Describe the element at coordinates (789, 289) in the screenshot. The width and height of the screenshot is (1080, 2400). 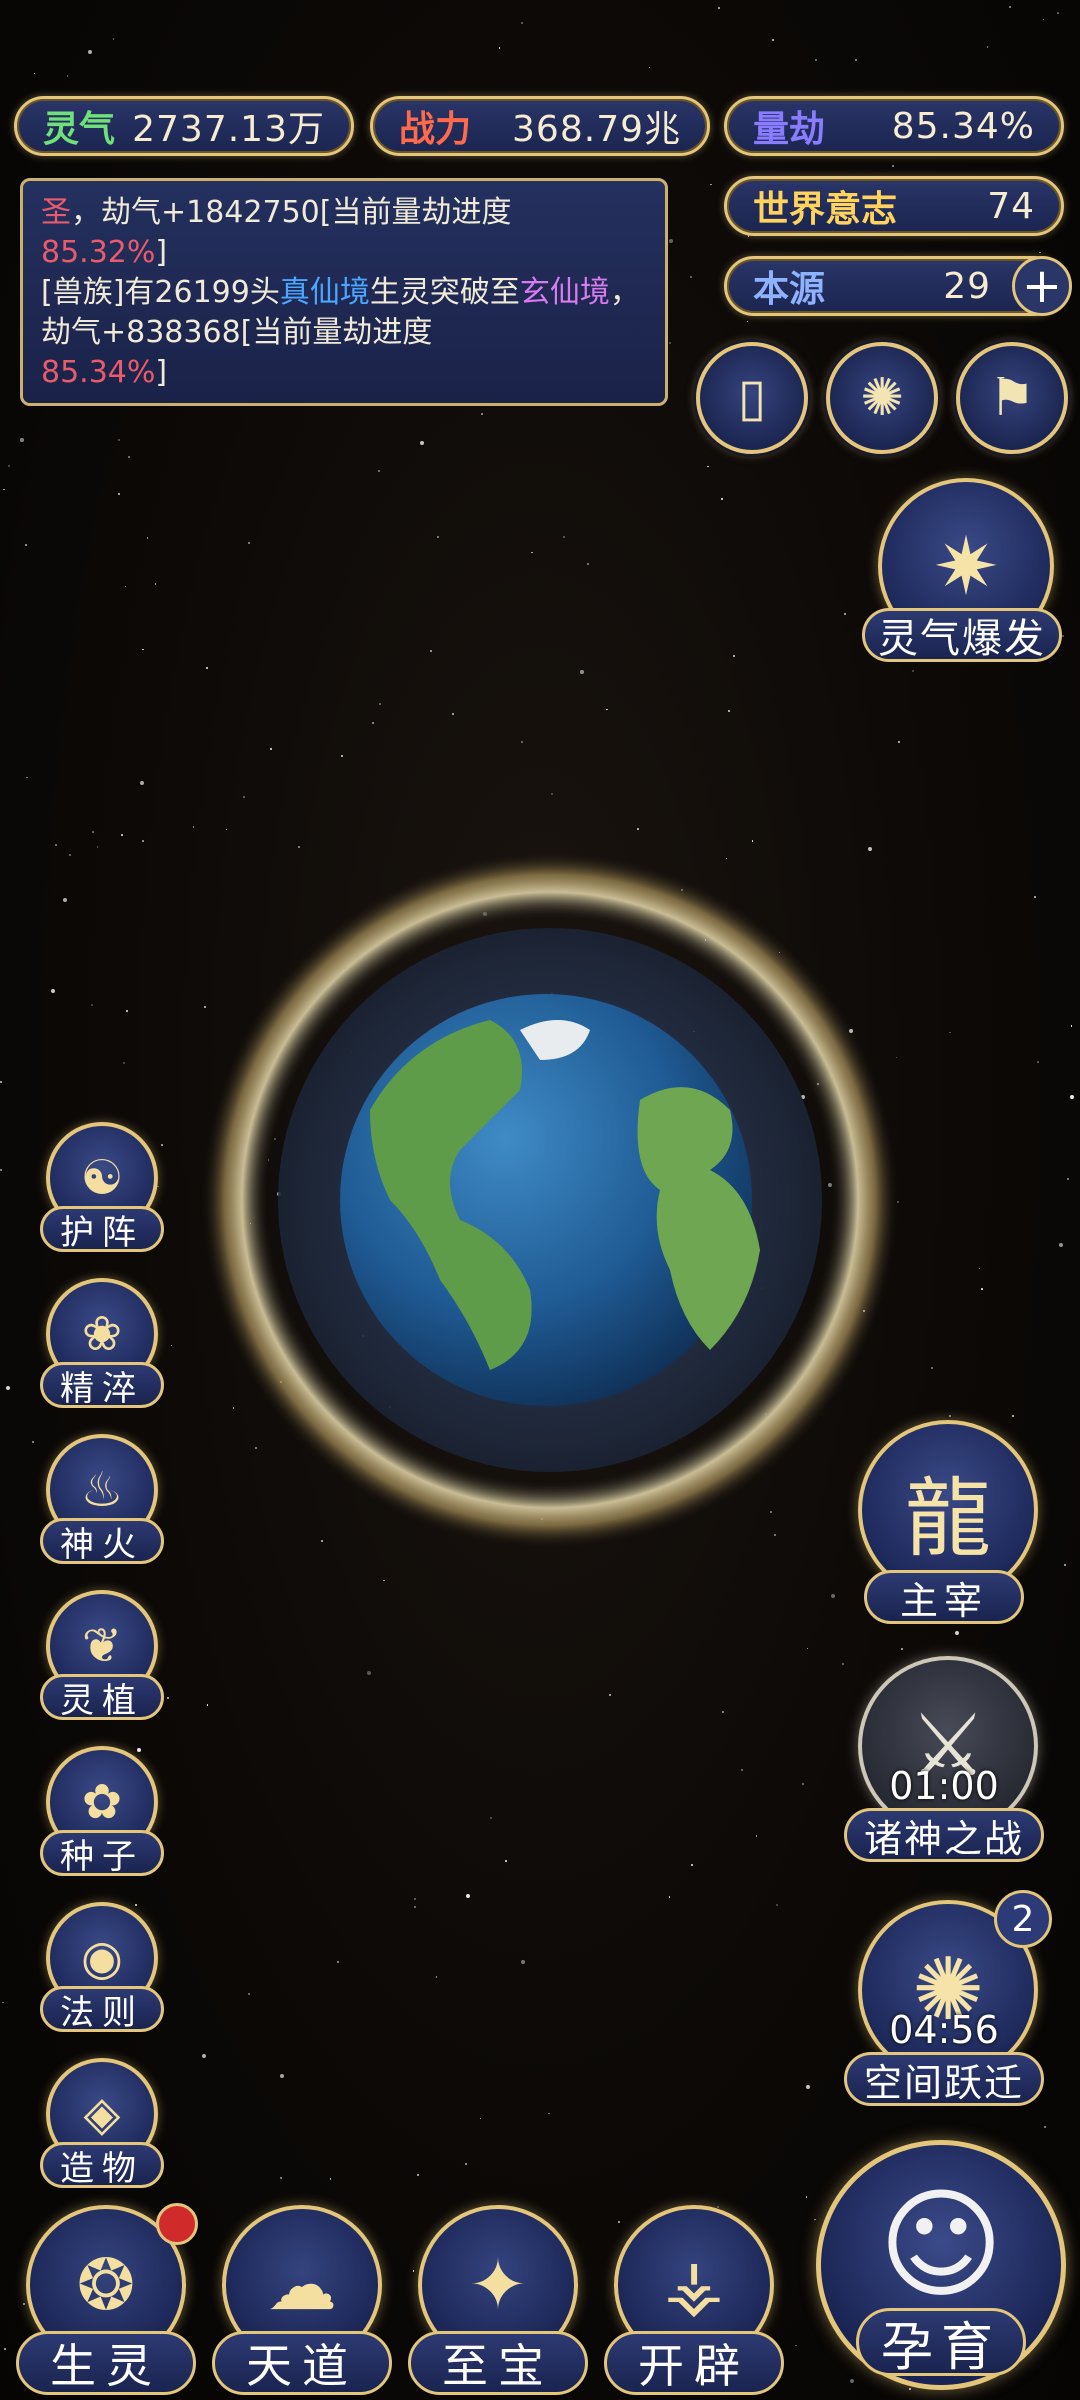
I see `stat-benyuan-label: 本源` at that location.